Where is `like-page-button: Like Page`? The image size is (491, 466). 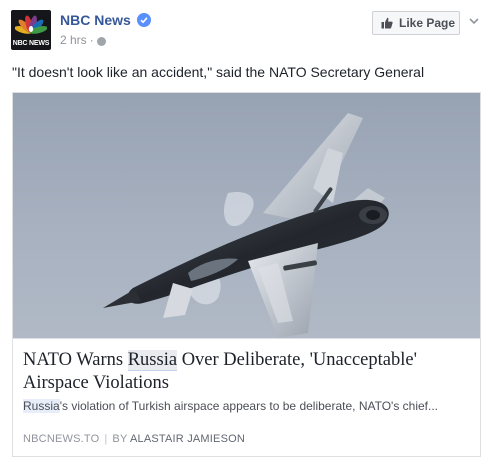 like-page-button: Like Page is located at coordinates (416, 23).